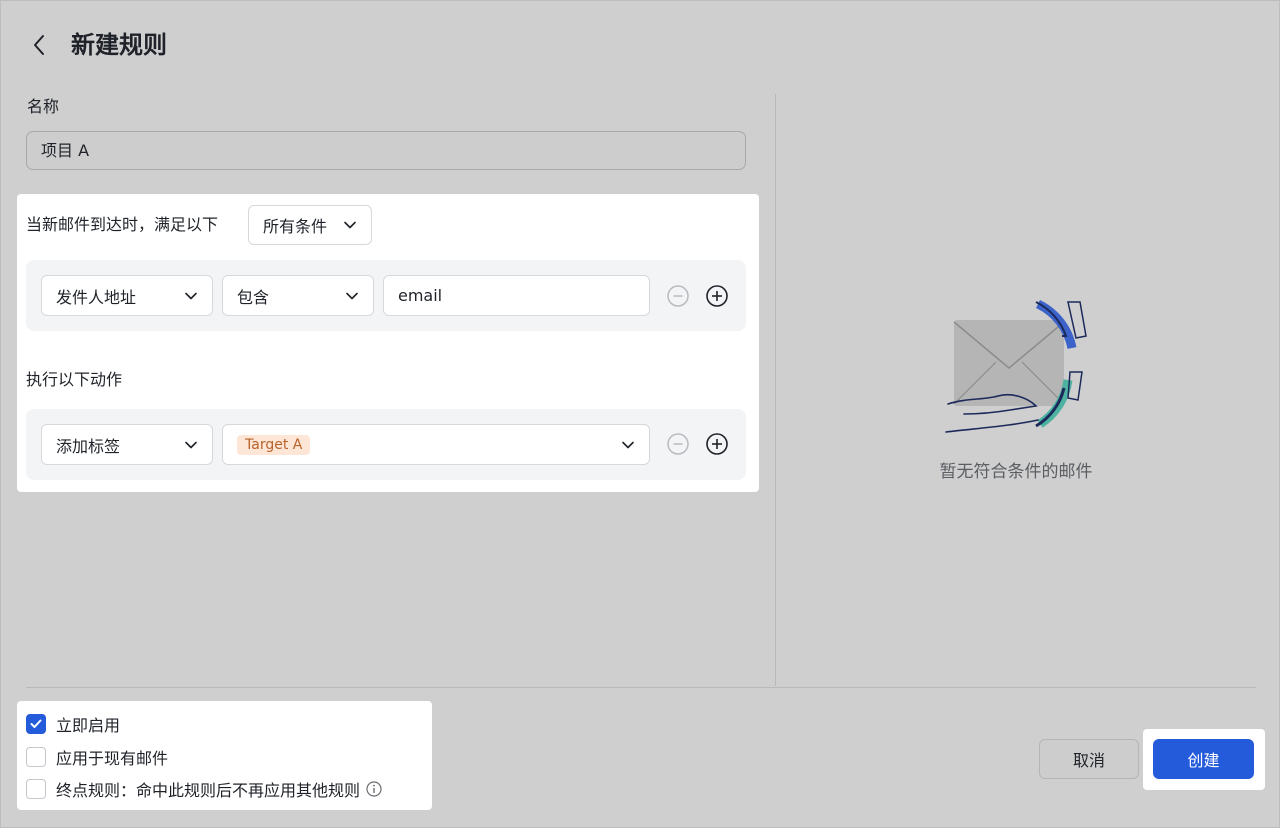 This screenshot has width=1280, height=828. Describe the element at coordinates (127, 444) in the screenshot. I see `action-type-select: 添加标签` at that location.